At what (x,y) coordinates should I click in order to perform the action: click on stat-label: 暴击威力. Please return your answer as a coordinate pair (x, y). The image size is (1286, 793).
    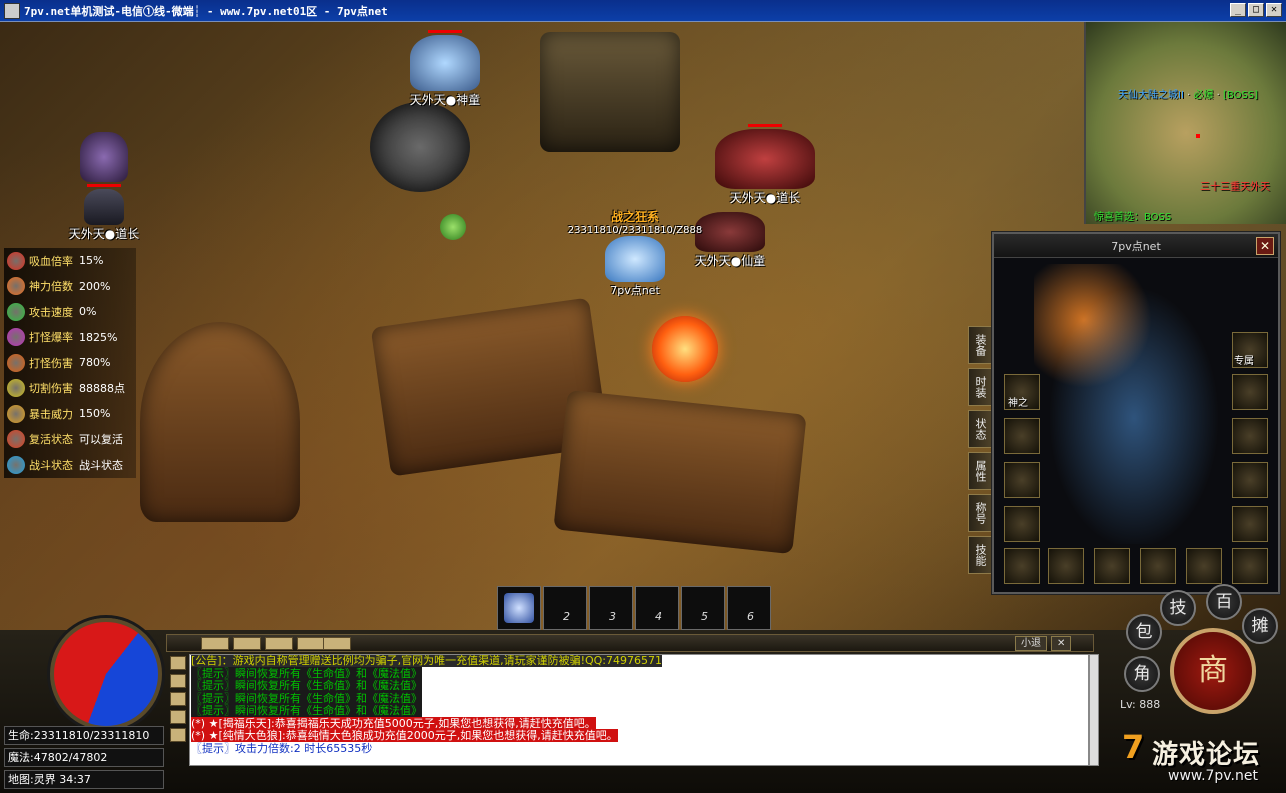
    Looking at the image, I should click on (51, 414).